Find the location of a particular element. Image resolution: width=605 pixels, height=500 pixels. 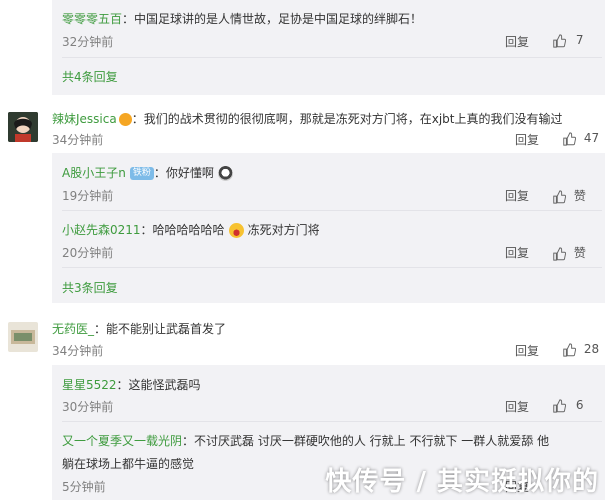

vip-emoji-icon is located at coordinates (125, 119).